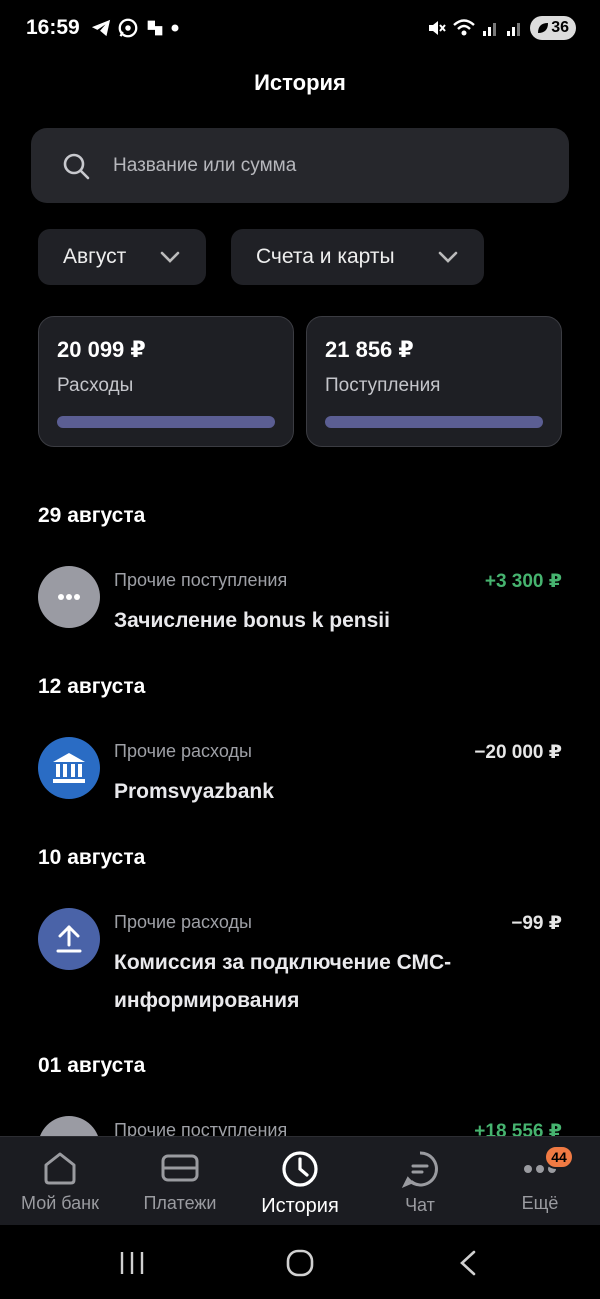 This screenshot has width=600, height=1299. I want to click on notification-badge: 44, so click(559, 1157).